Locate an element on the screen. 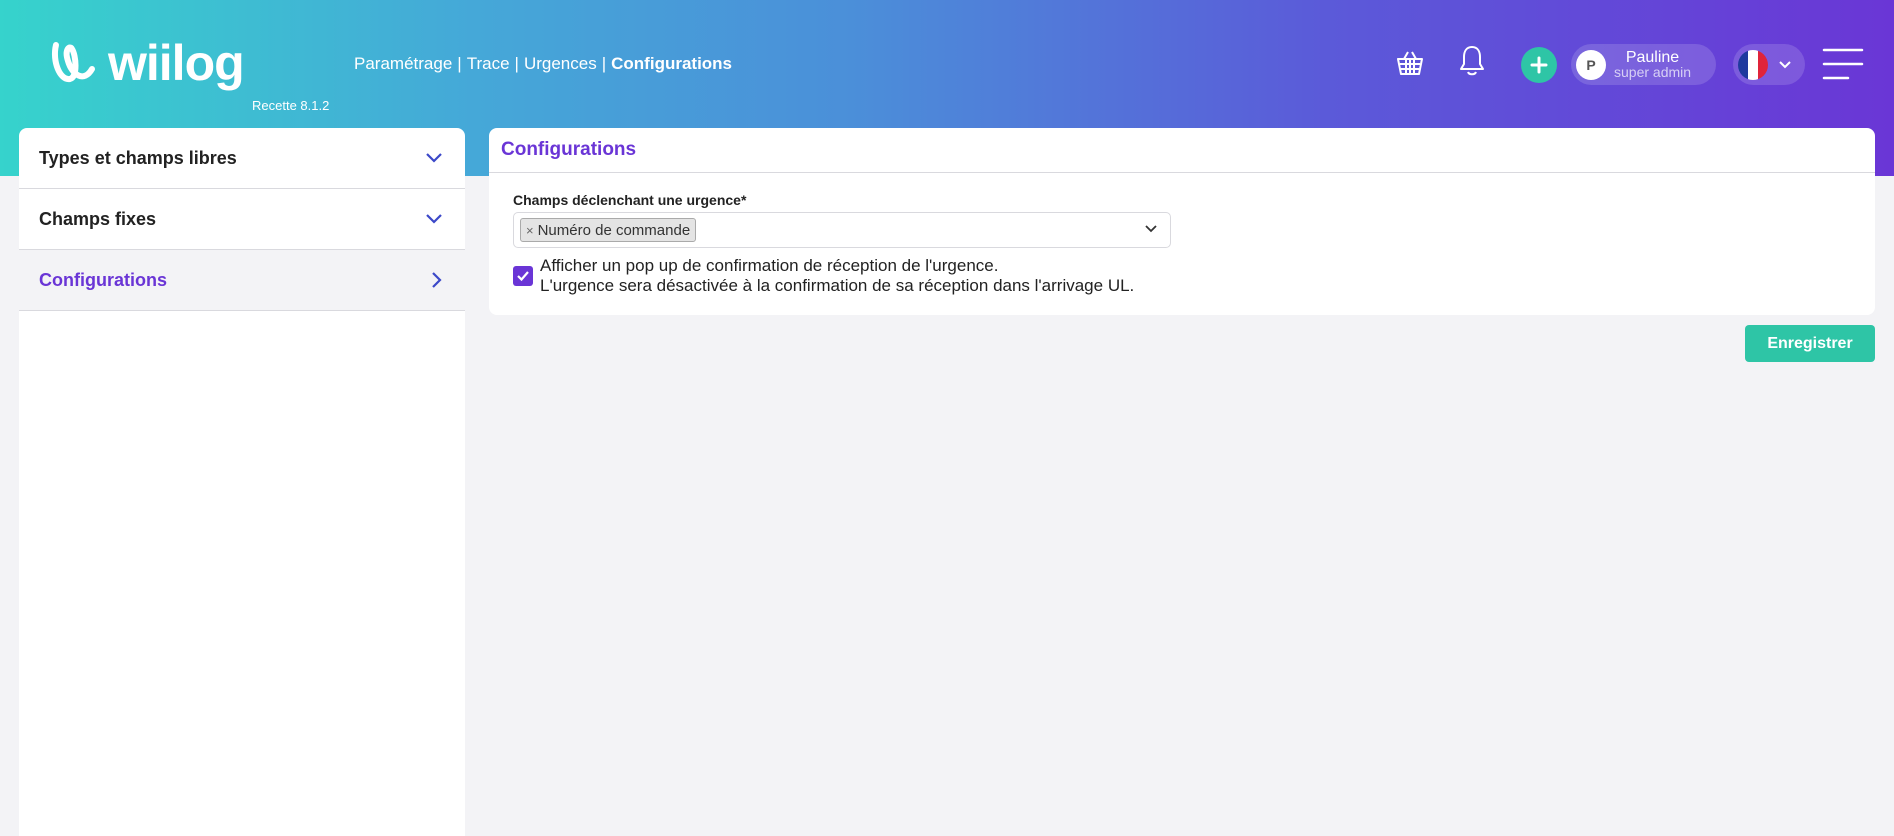 The image size is (1894, 836). breadcrumb-item: Paramétrage is located at coordinates (403, 64).